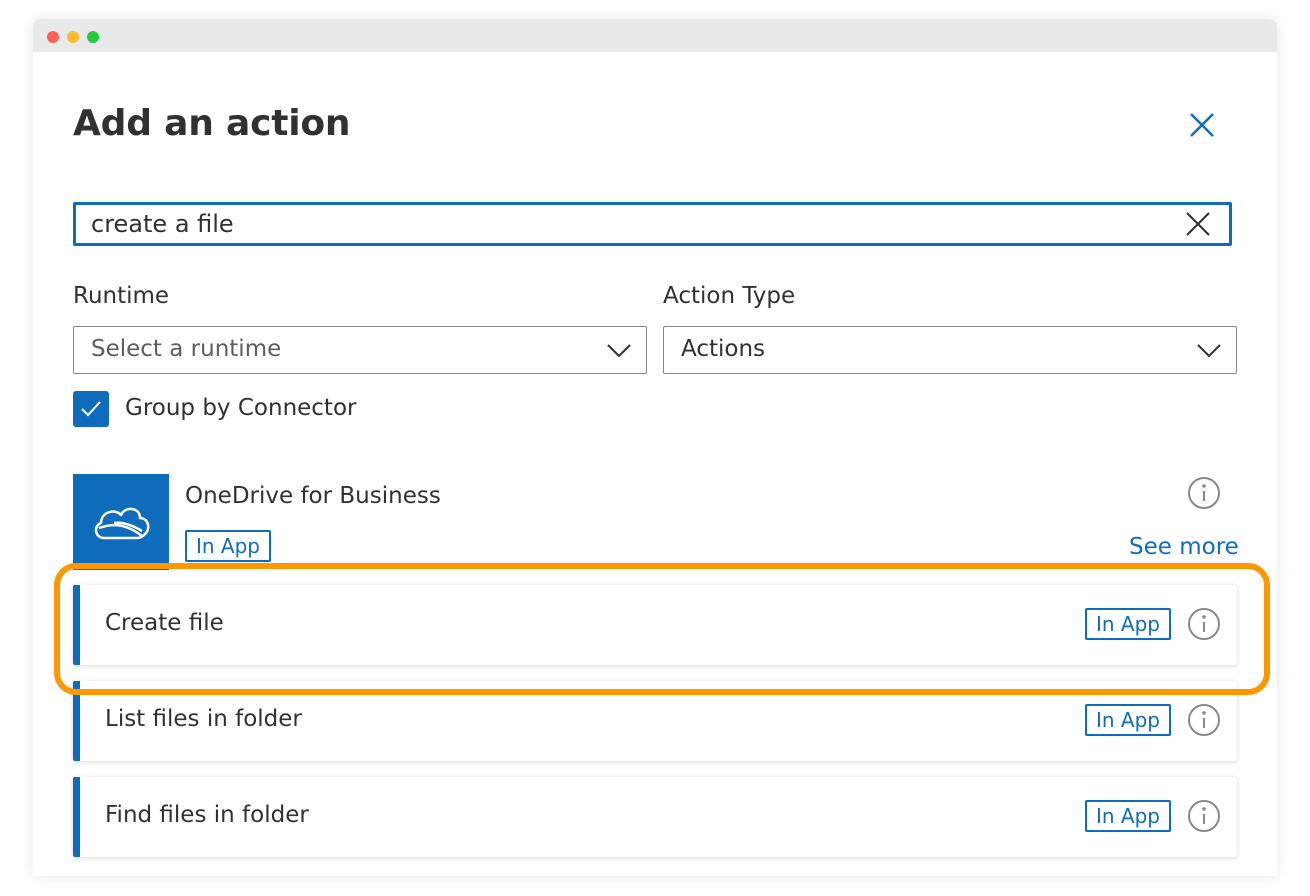 The width and height of the screenshot is (1310, 896). Describe the element at coordinates (186, 349) in the screenshot. I see `runtime-placeholder: Select a runtime` at that location.